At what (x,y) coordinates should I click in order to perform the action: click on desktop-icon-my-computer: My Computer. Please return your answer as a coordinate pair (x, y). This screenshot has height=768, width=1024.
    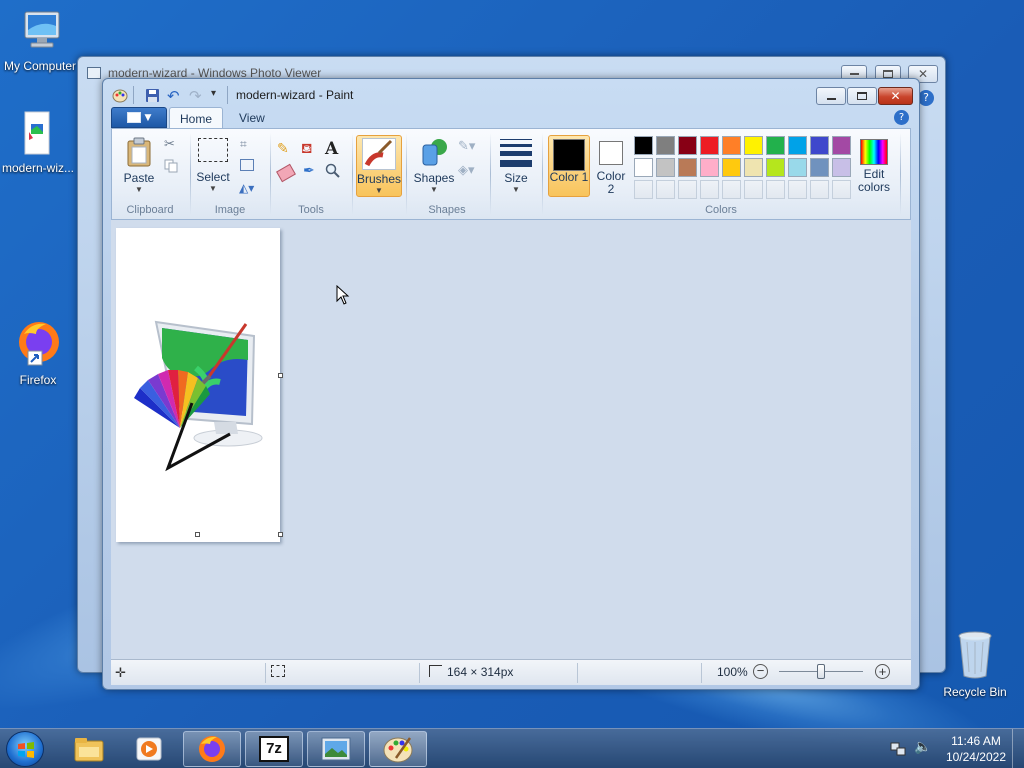
    Looking at the image, I should click on (40, 40).